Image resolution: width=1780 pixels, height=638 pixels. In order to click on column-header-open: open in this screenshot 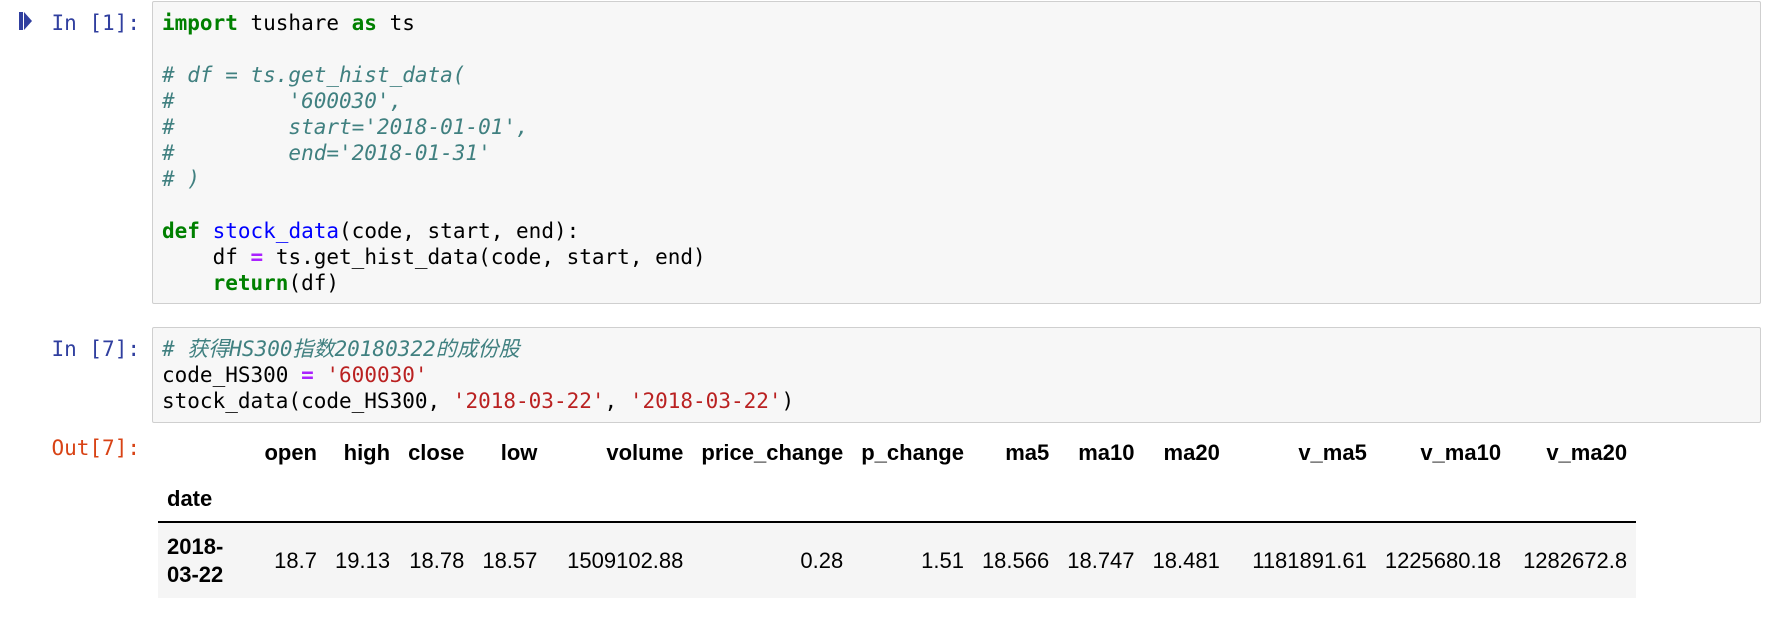, I will do `click(290, 452)`.